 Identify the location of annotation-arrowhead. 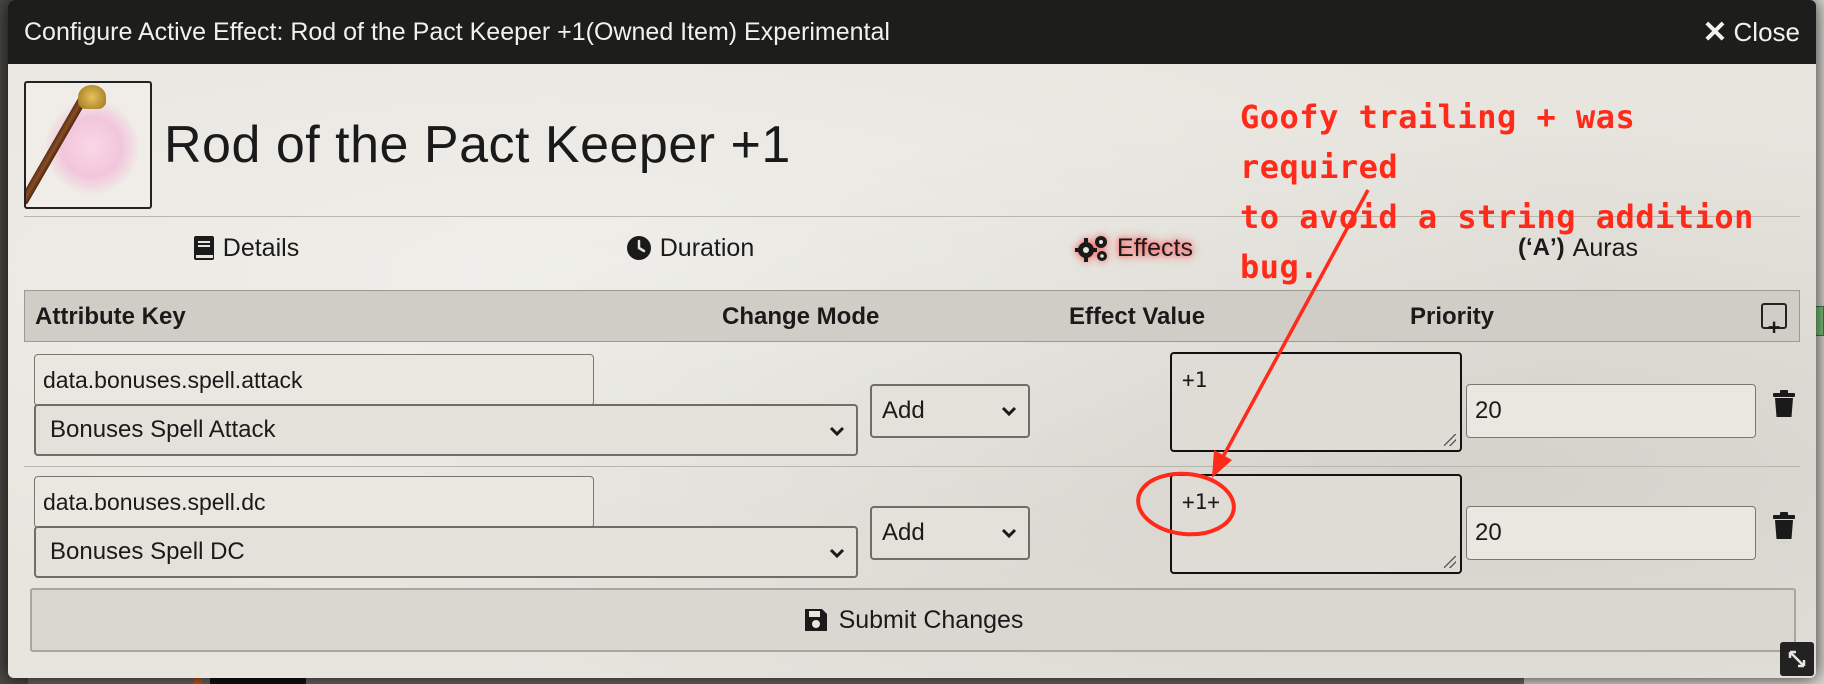
(1222, 464).